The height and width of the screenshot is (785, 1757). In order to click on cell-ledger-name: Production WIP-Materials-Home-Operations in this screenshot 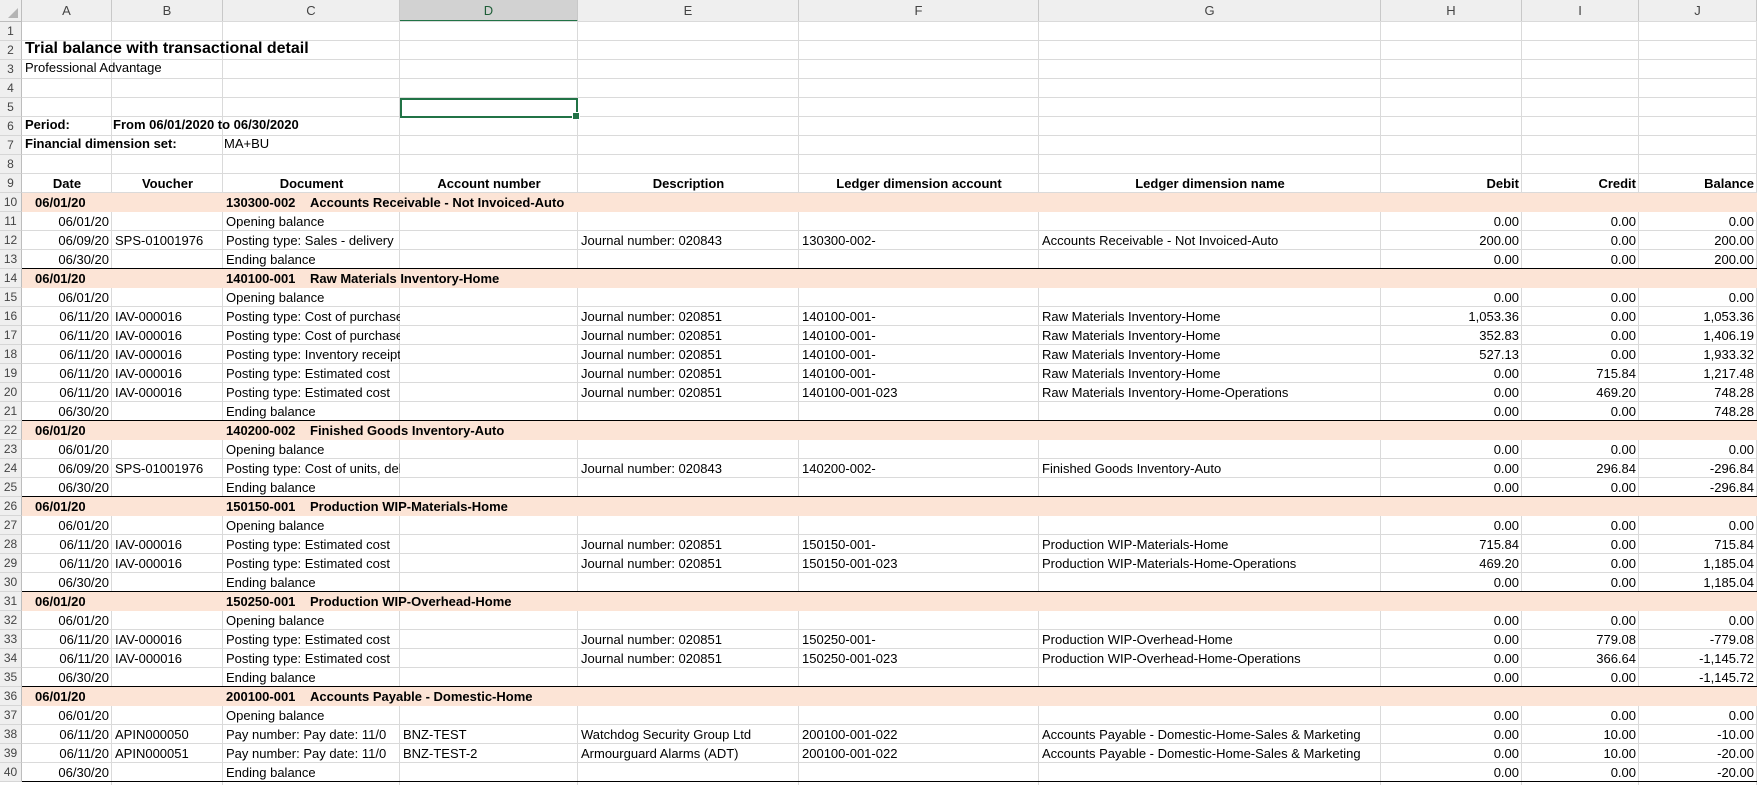, I will do `click(1210, 563)`.